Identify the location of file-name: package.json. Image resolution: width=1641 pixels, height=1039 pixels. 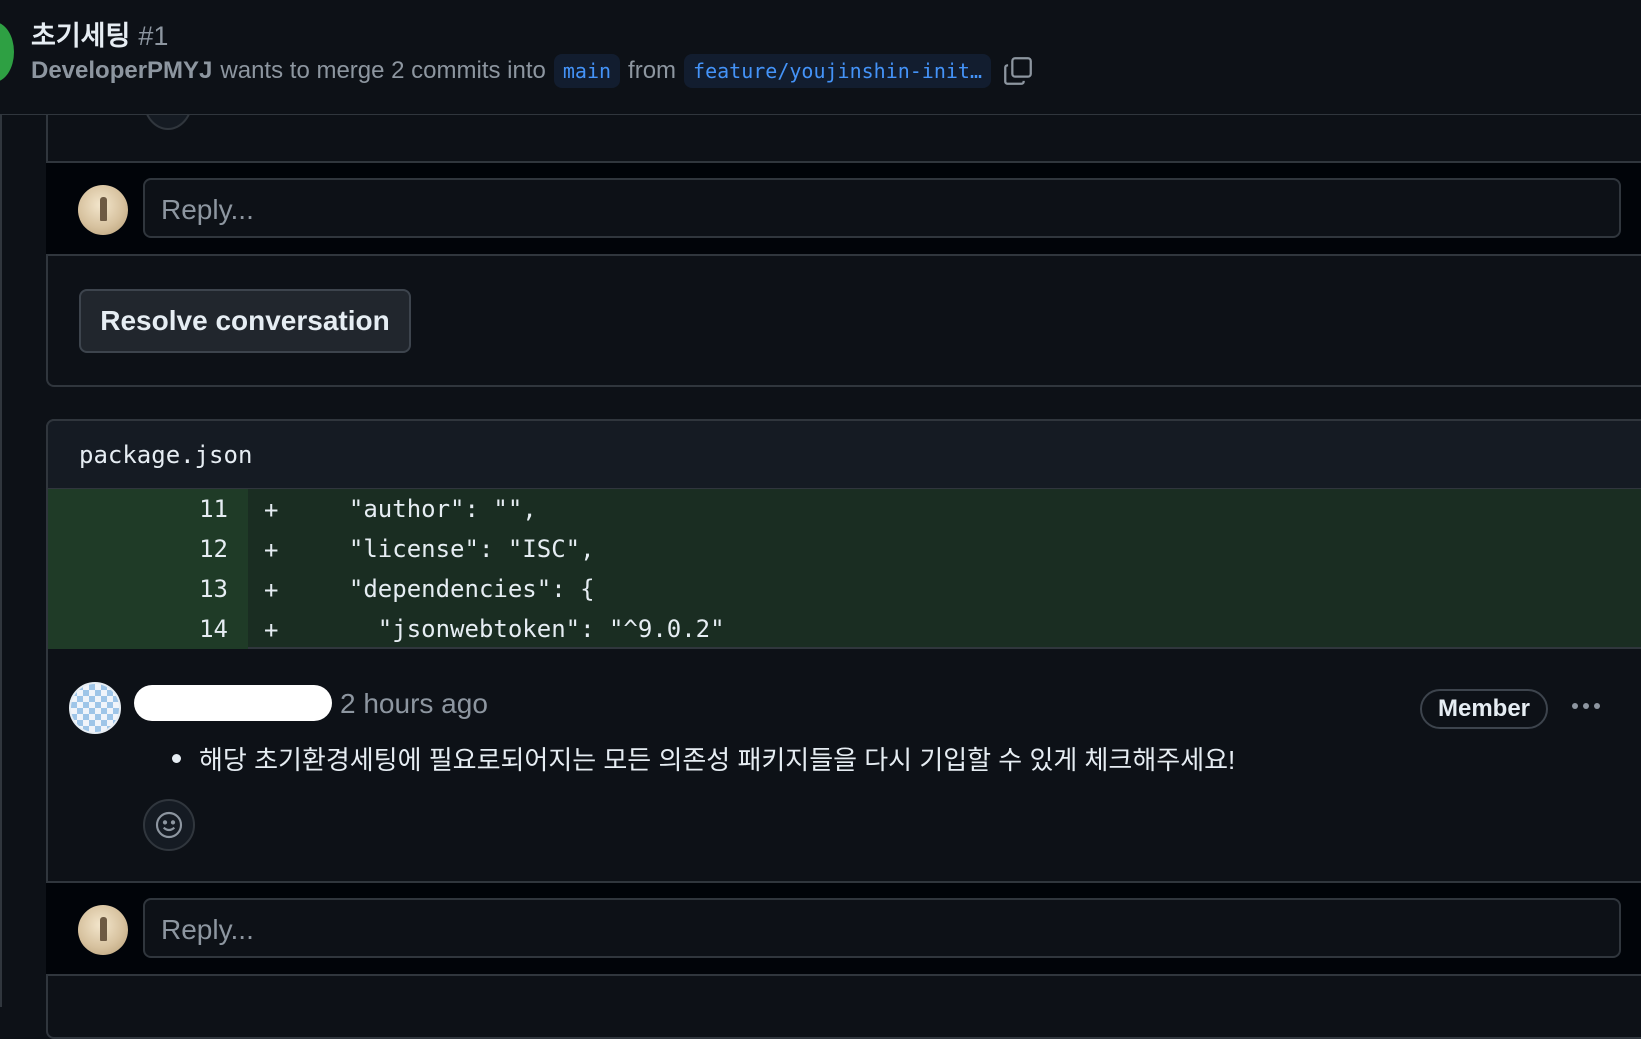
(165, 455).